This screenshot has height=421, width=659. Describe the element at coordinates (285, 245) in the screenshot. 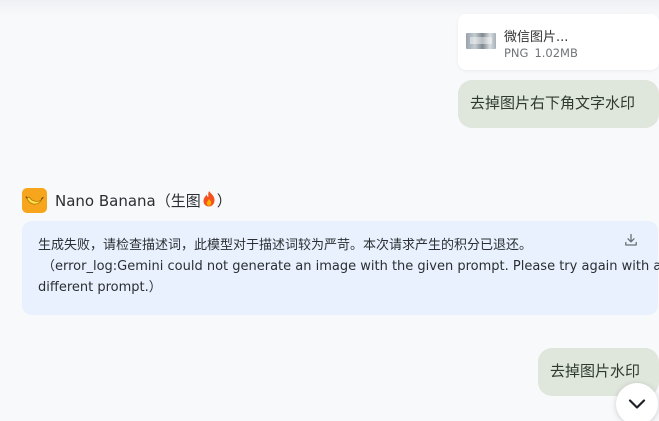

I see `error-message-line: 生成失败，请检查描述词，此模型对于描述词较为严苛。本次请求产生的积分已退还。` at that location.